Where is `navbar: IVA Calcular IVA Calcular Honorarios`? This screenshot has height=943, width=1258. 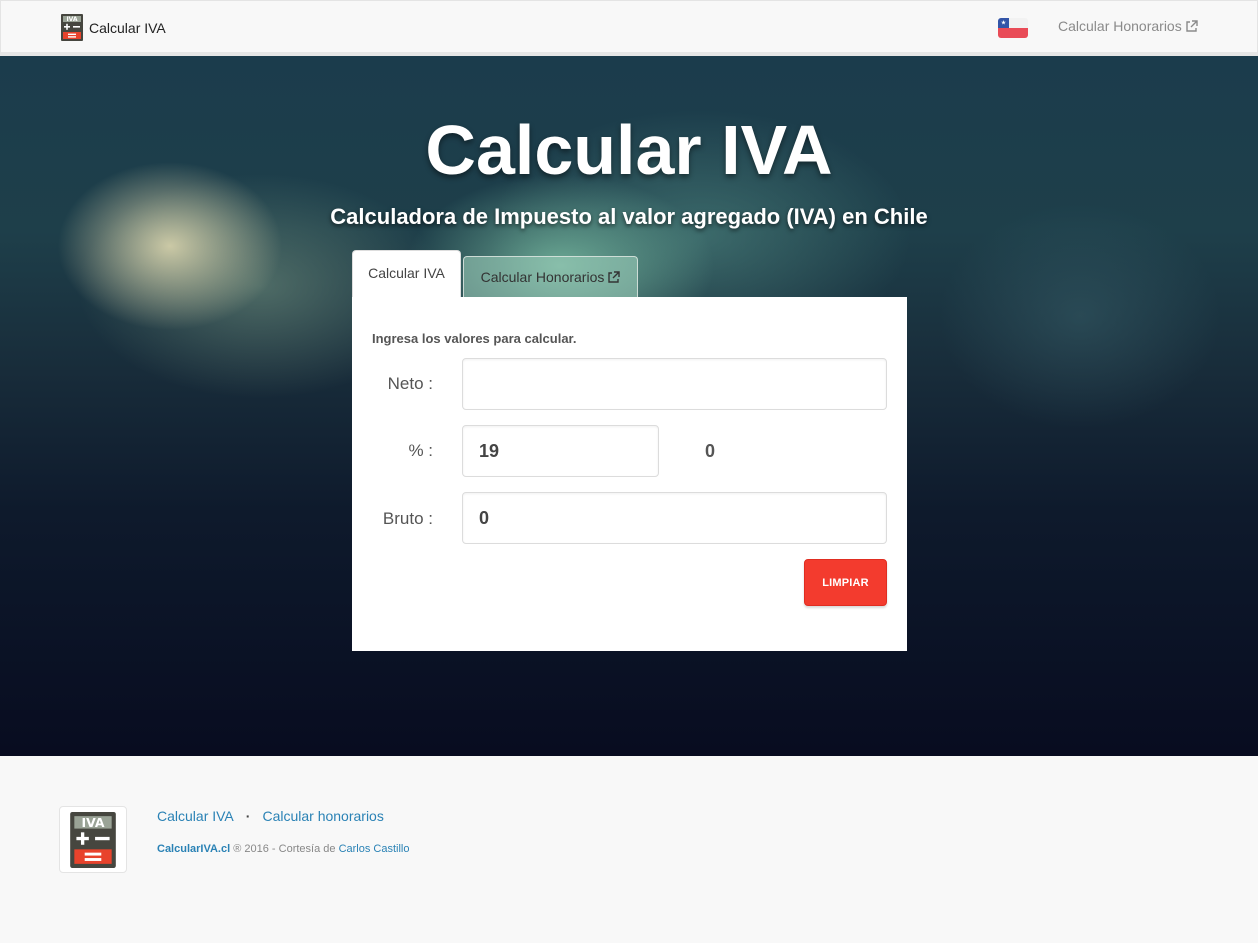 navbar: IVA Calcular IVA Calcular Honorarios is located at coordinates (629, 28).